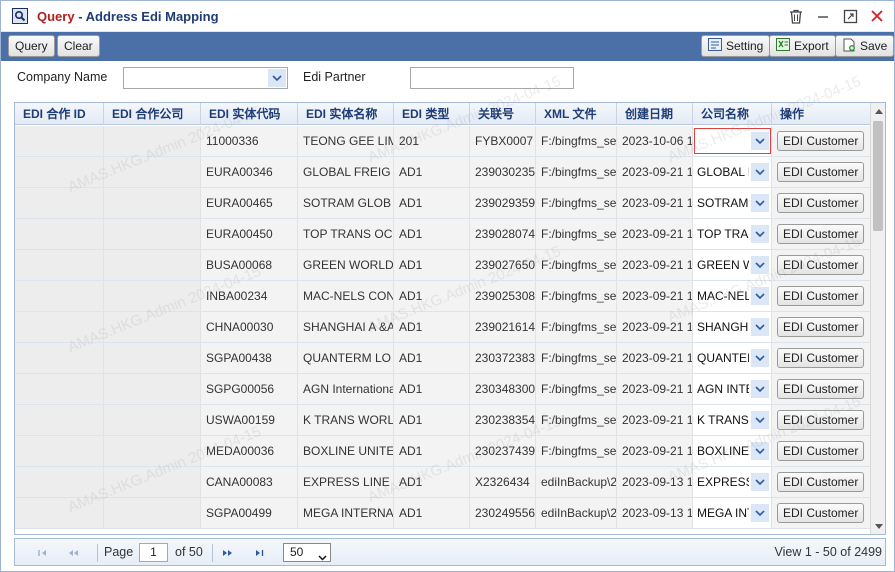 The height and width of the screenshot is (572, 895). Describe the element at coordinates (249, 358) in the screenshot. I see `entity-code-cell: SGPA00438` at that location.